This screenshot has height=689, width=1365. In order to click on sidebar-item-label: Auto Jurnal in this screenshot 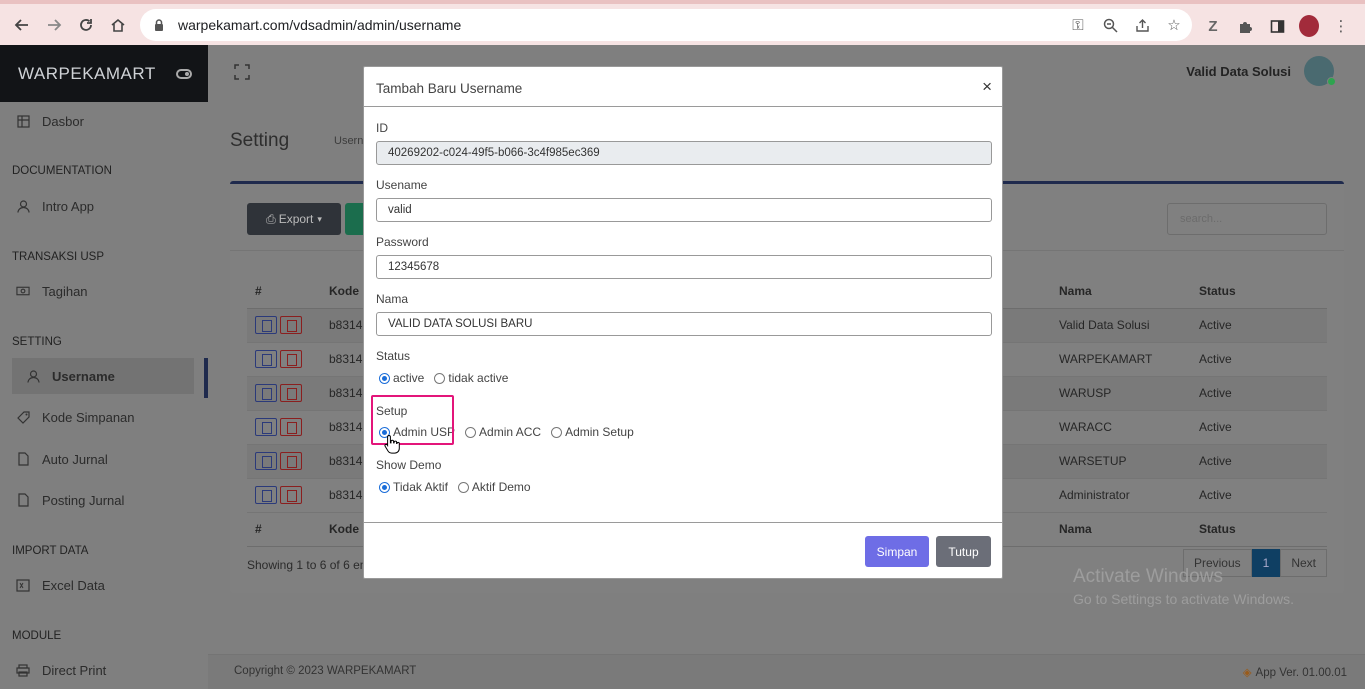, I will do `click(75, 459)`.